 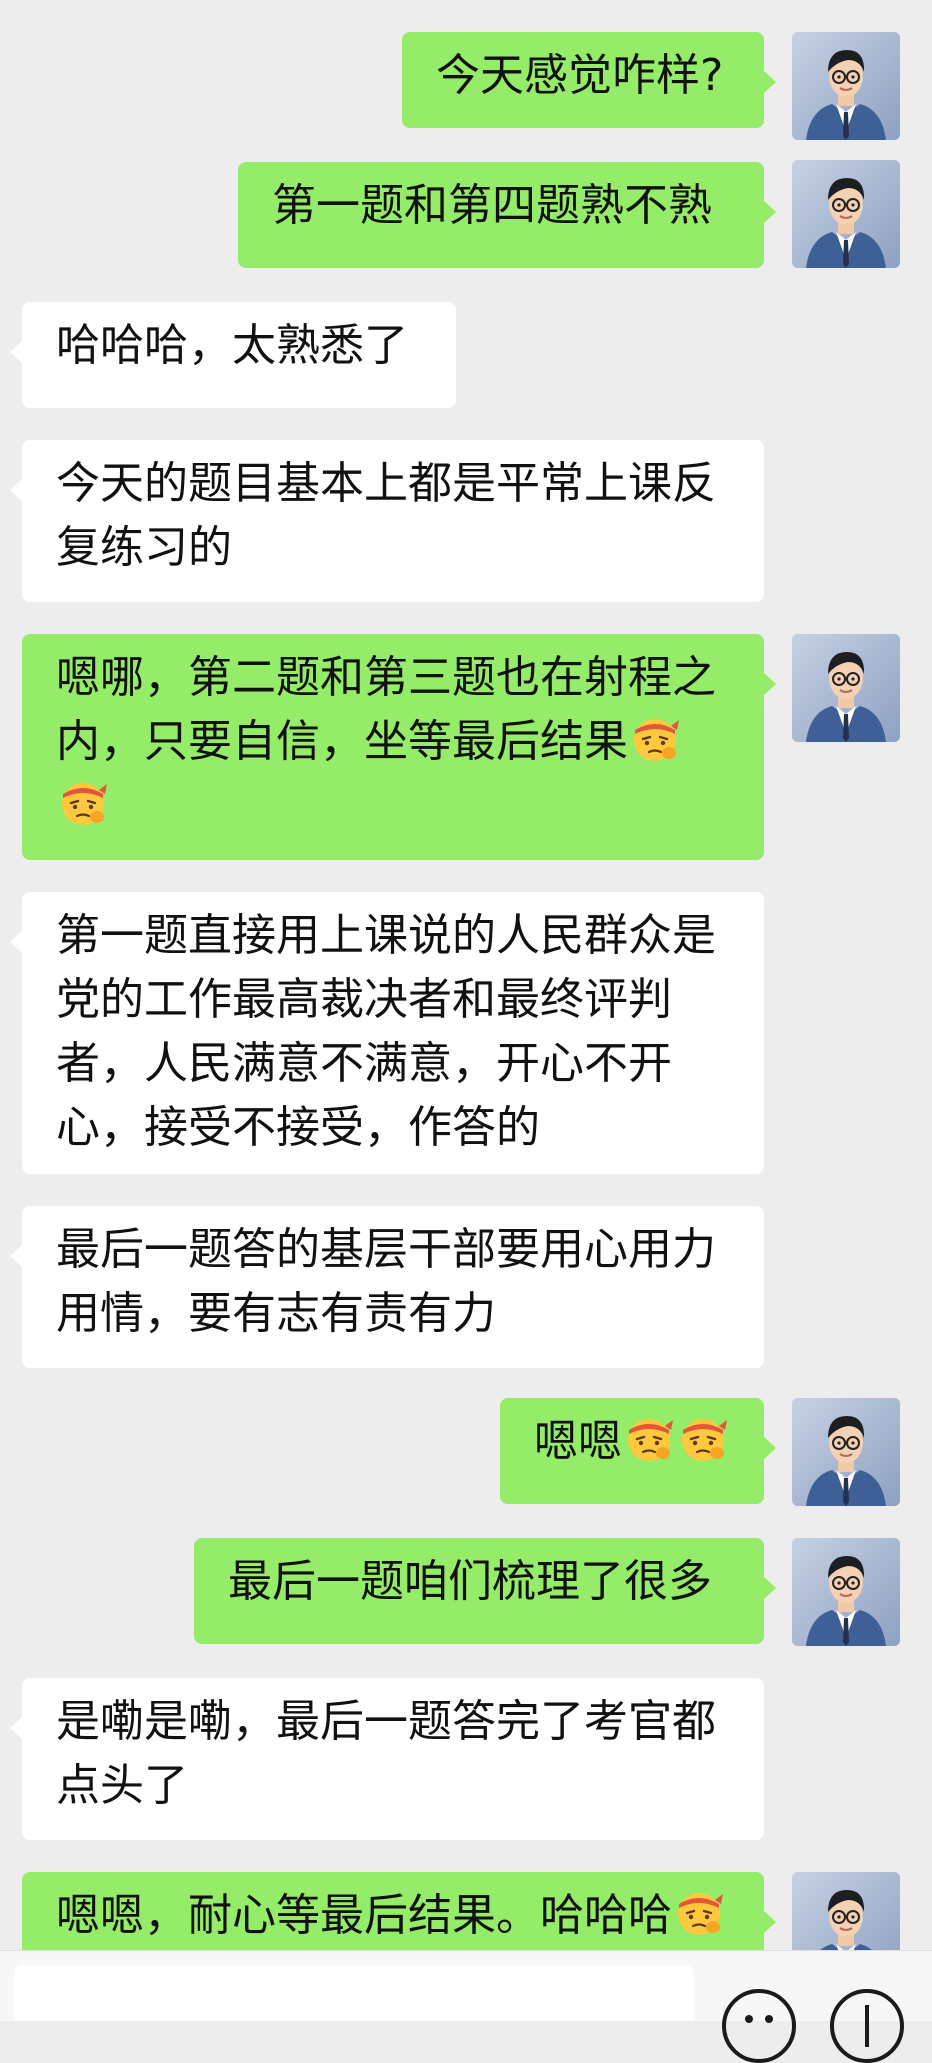 I want to click on message-bubble: 嗯哪，第二题和第三题也在射程之内，只要自信，坐等最后结果, so click(x=399, y=747).